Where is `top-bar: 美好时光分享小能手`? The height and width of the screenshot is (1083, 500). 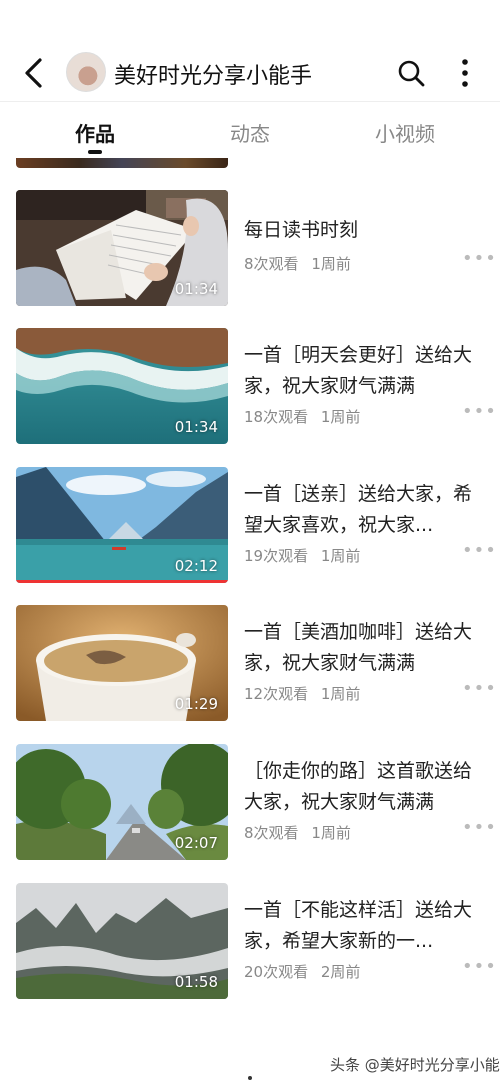
top-bar: 美好时光分享小能手 is located at coordinates (250, 51).